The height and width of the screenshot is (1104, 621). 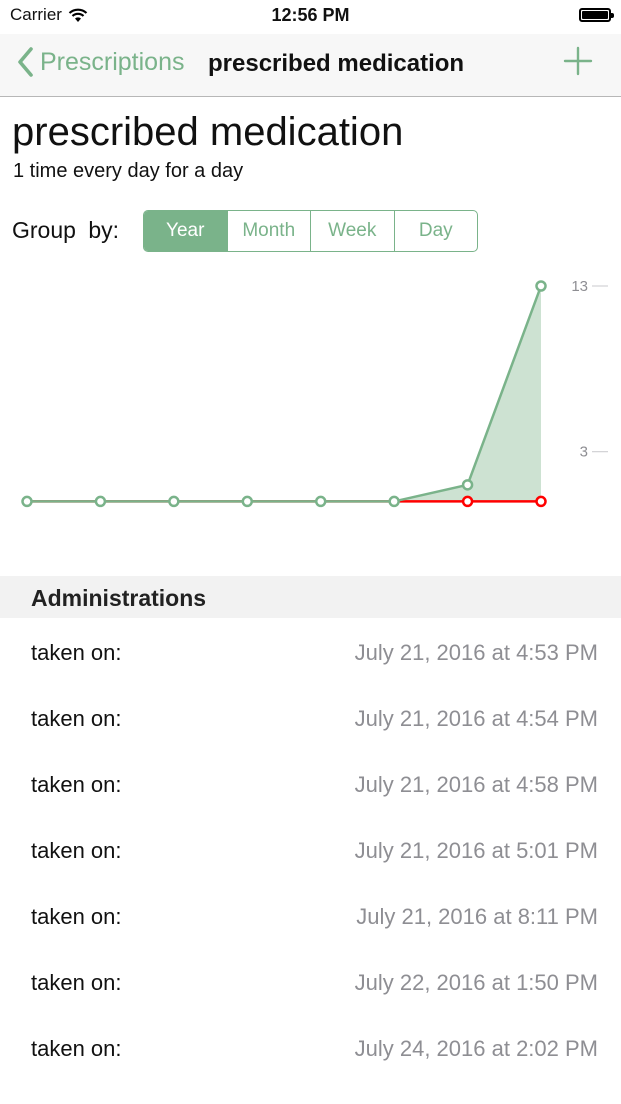 I want to click on row-value: July 21, 2016 at 4:53 PM, so click(x=476, y=652).